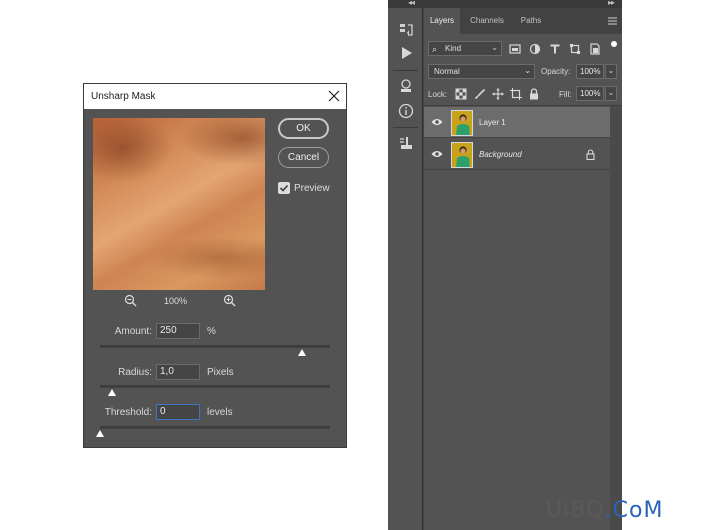 The height and width of the screenshot is (530, 705). What do you see at coordinates (215, 427) in the screenshot?
I see `threshold-slider-track` at bounding box center [215, 427].